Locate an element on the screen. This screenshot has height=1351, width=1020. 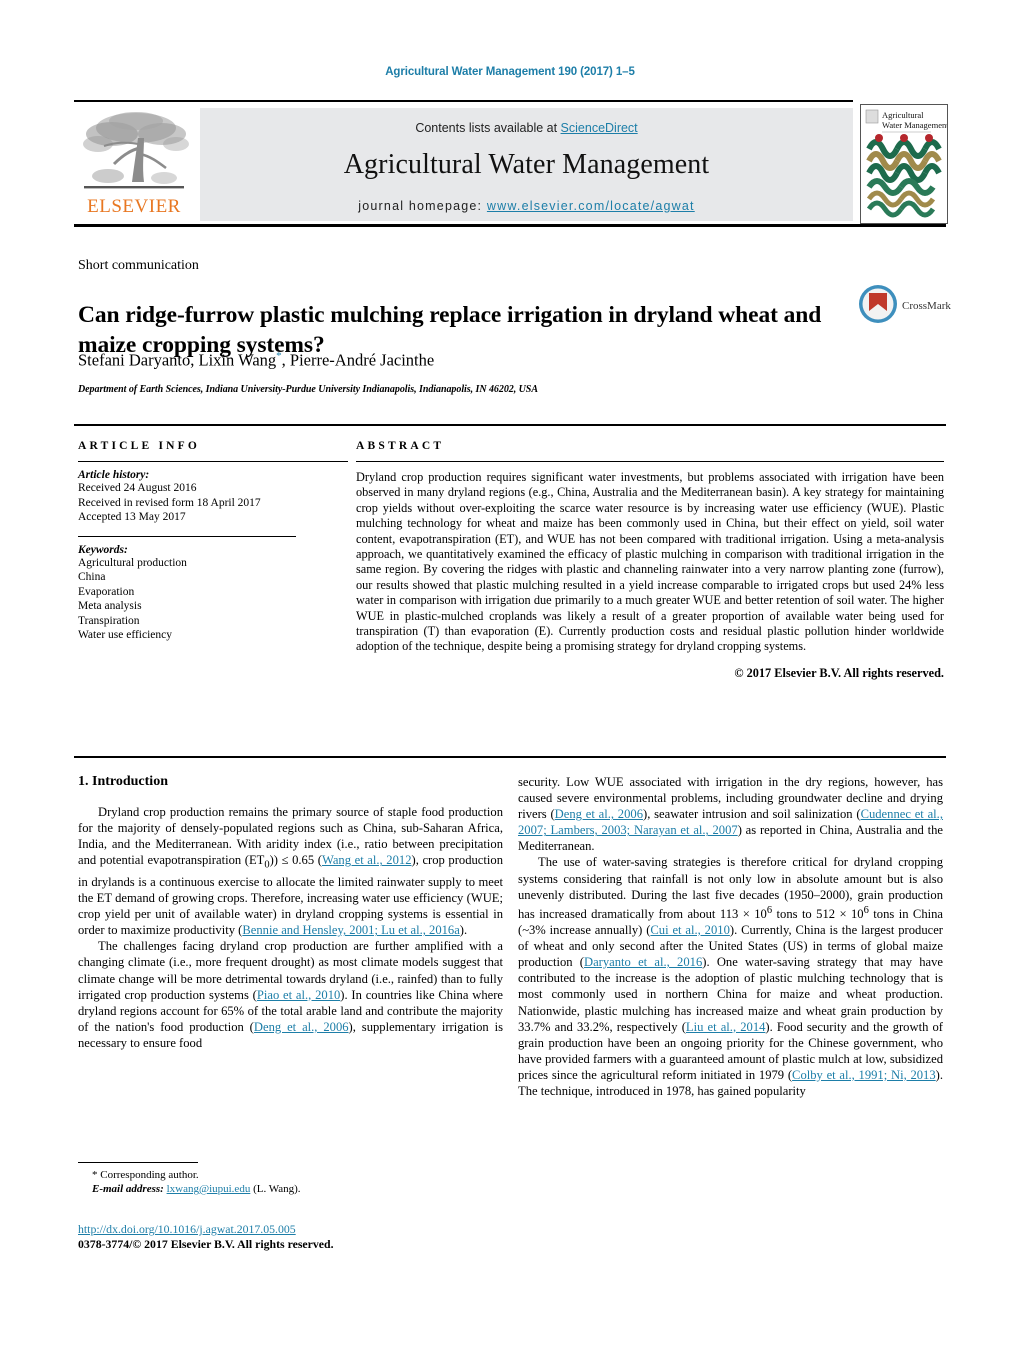
corresponding-author-star: * is located at coordinates (95, 1175).